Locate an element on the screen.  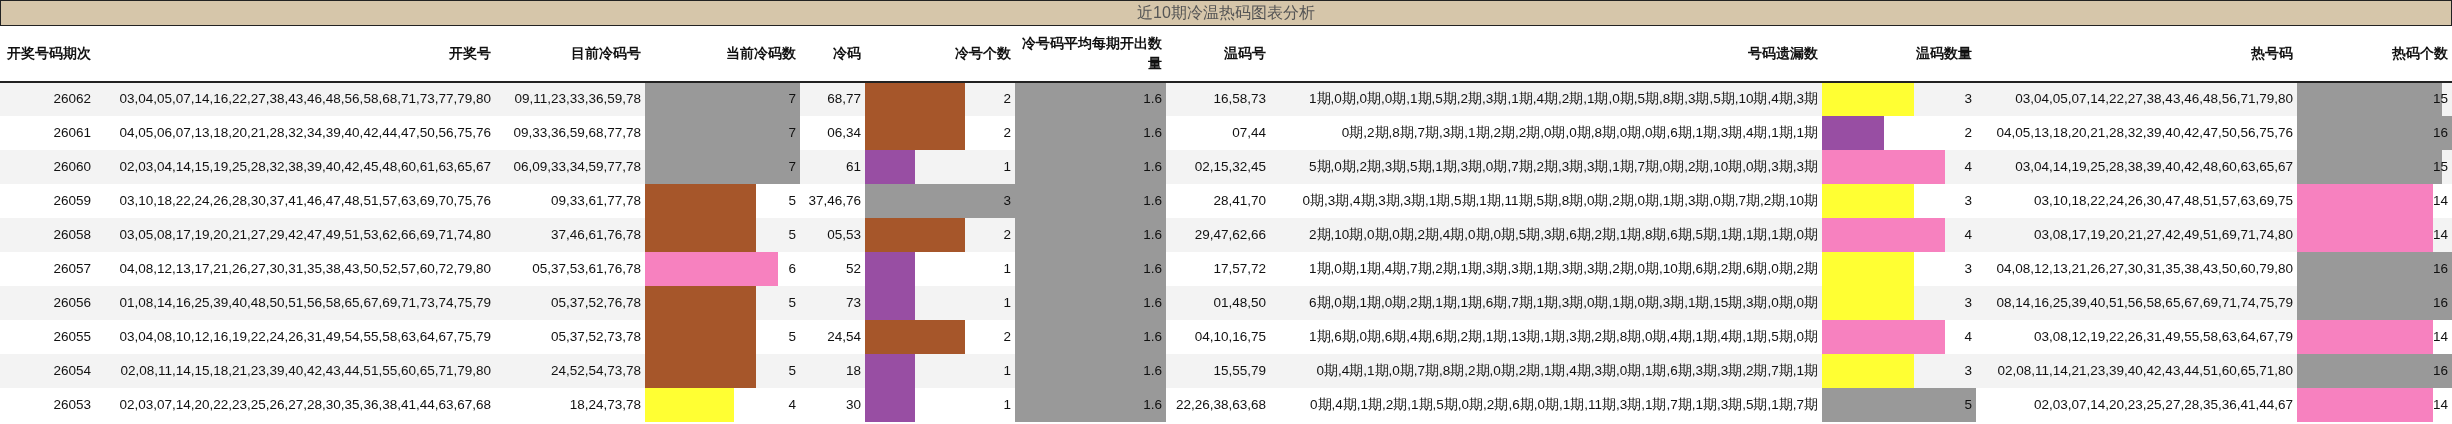
number-list: 37,46,76 is located at coordinates (834, 200).